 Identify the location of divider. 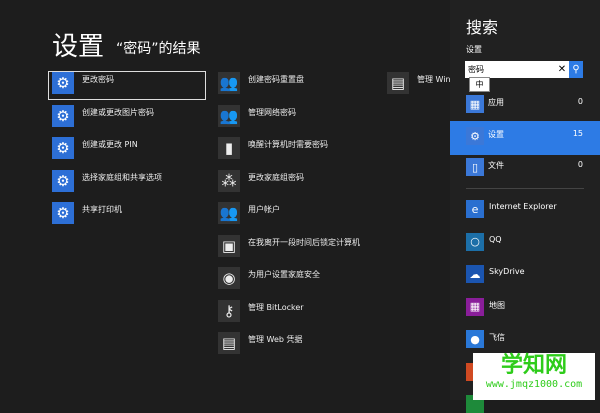
(525, 188).